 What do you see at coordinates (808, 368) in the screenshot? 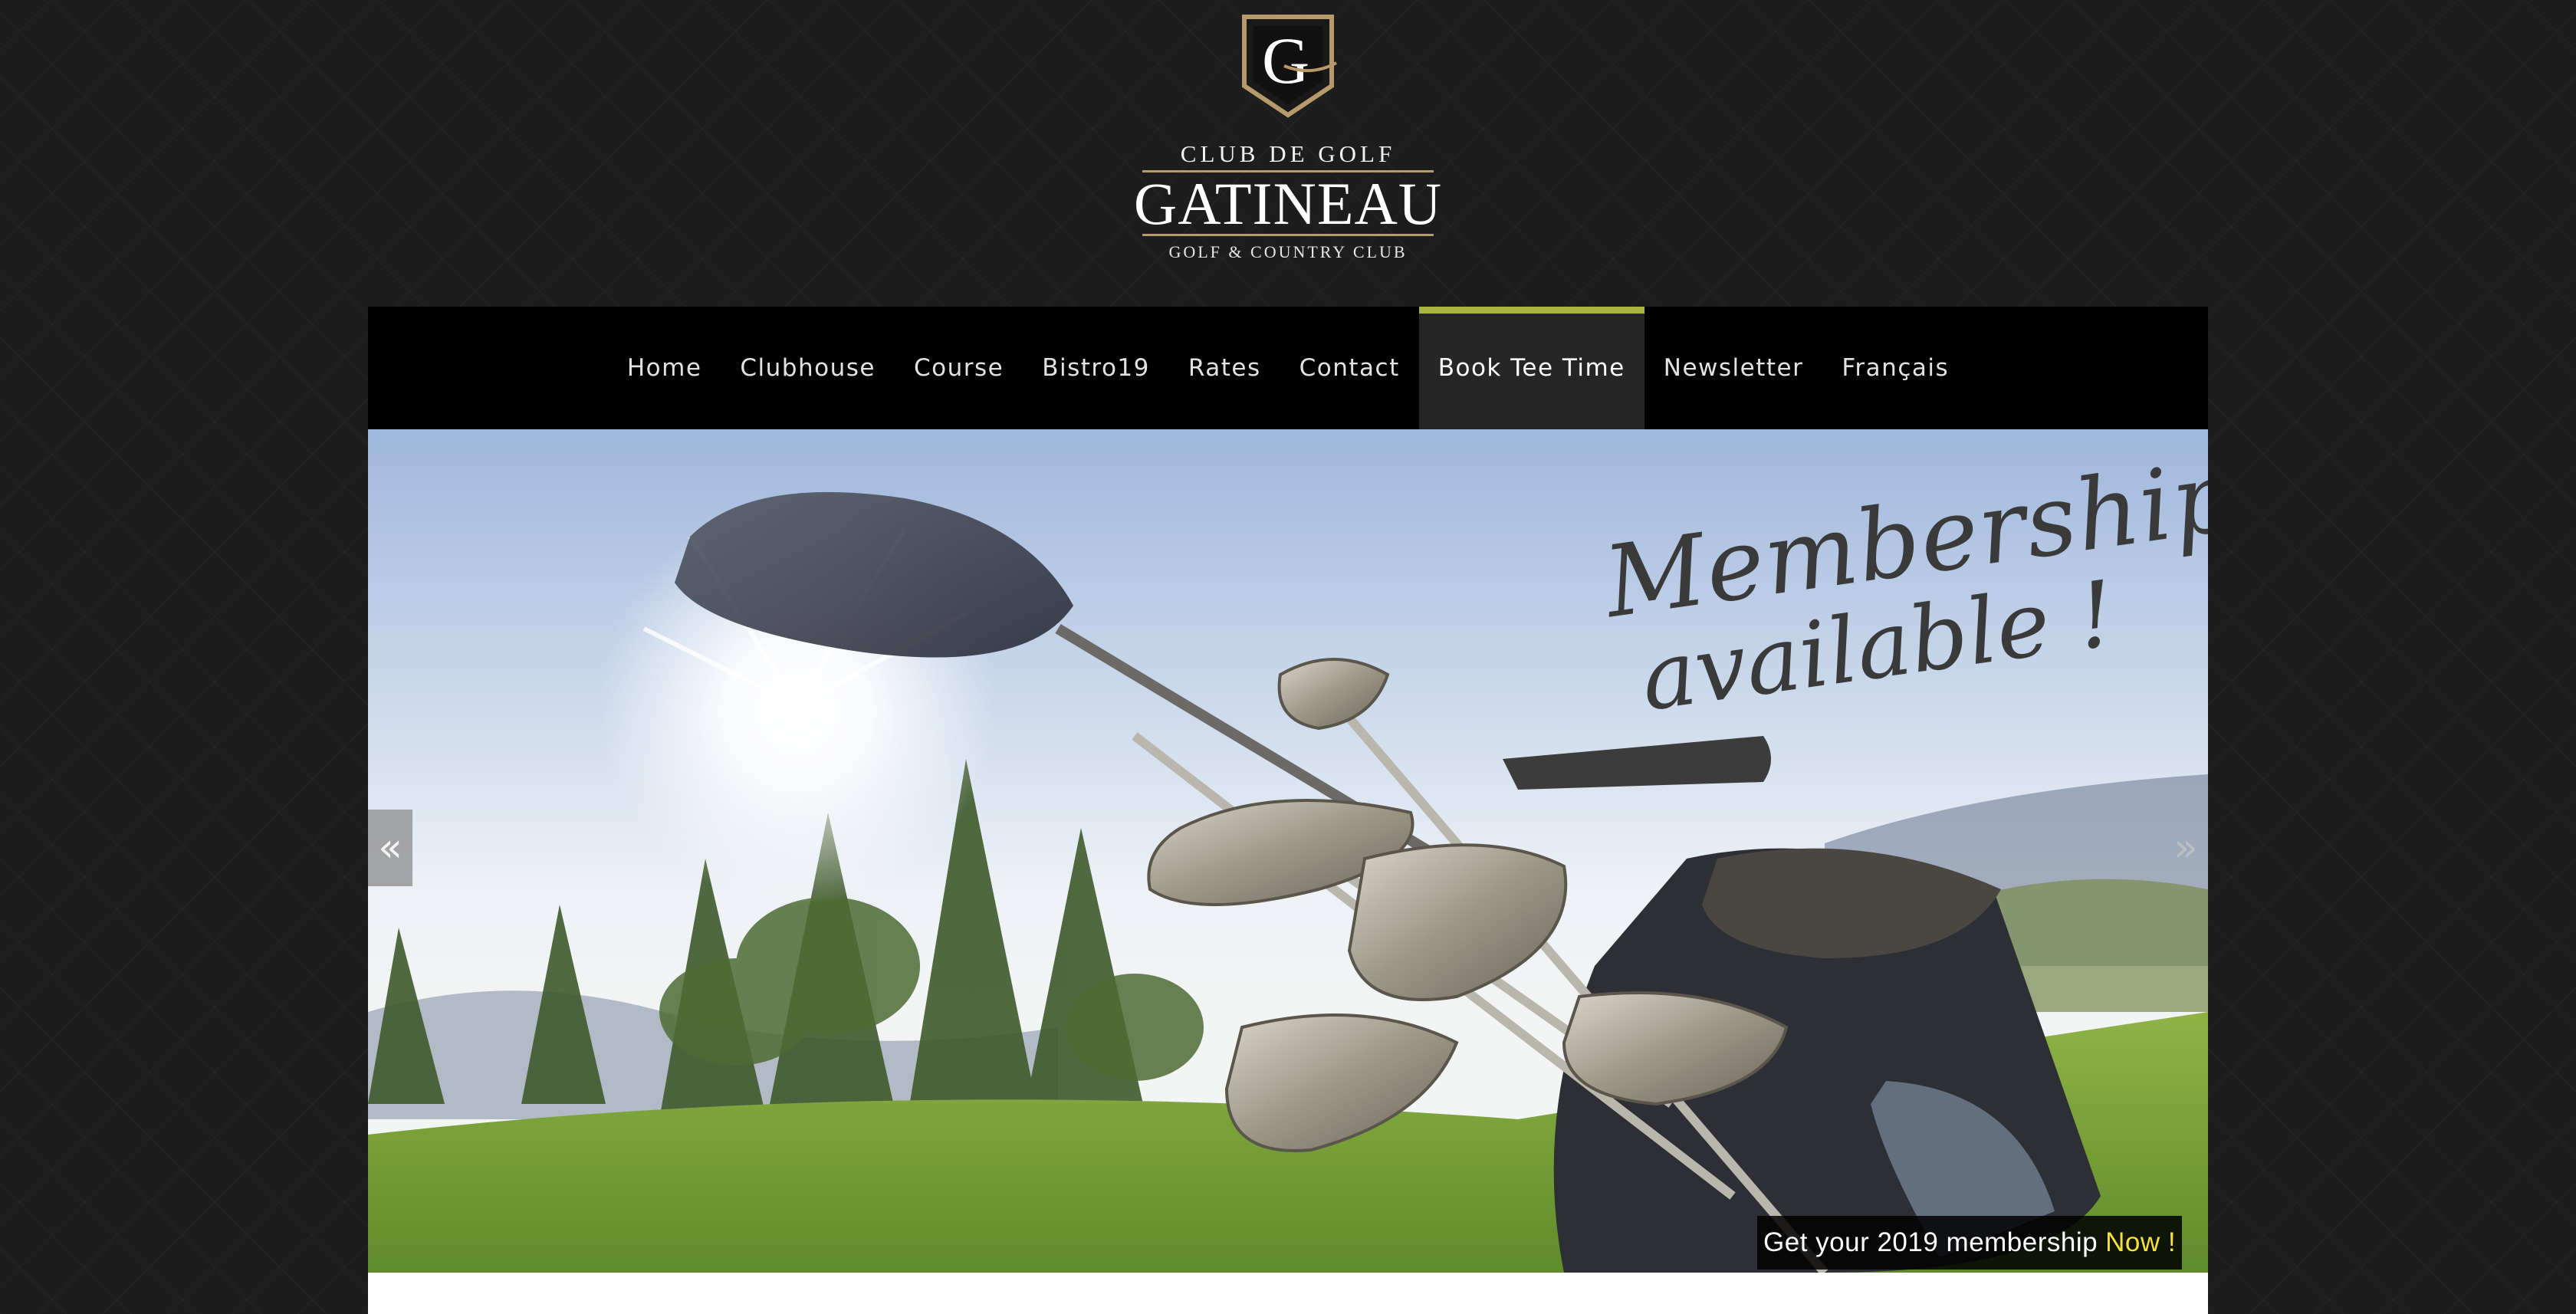
I see `nav-item-clubhouse: Clubhouse` at bounding box center [808, 368].